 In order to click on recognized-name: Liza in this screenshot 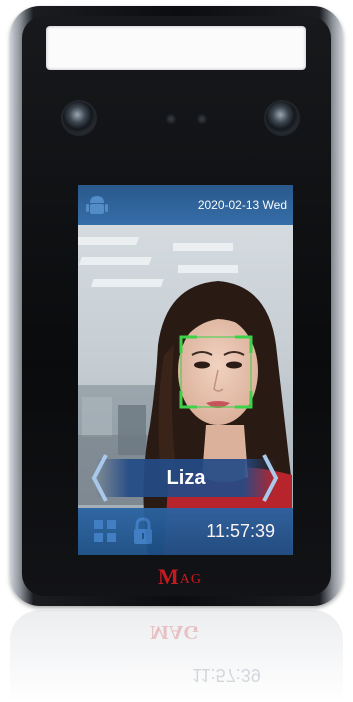, I will do `click(186, 478)`.